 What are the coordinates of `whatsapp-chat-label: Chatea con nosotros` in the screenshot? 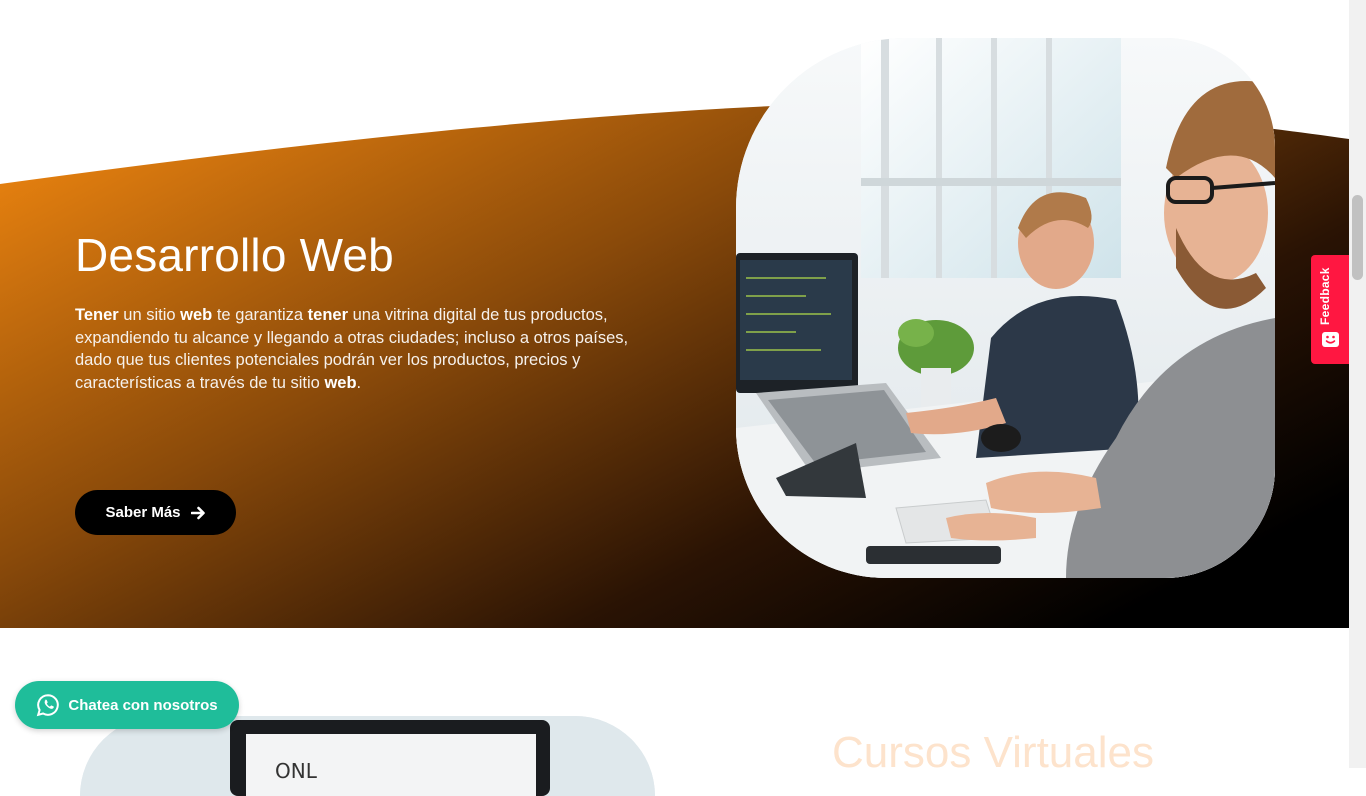 It's located at (143, 705).